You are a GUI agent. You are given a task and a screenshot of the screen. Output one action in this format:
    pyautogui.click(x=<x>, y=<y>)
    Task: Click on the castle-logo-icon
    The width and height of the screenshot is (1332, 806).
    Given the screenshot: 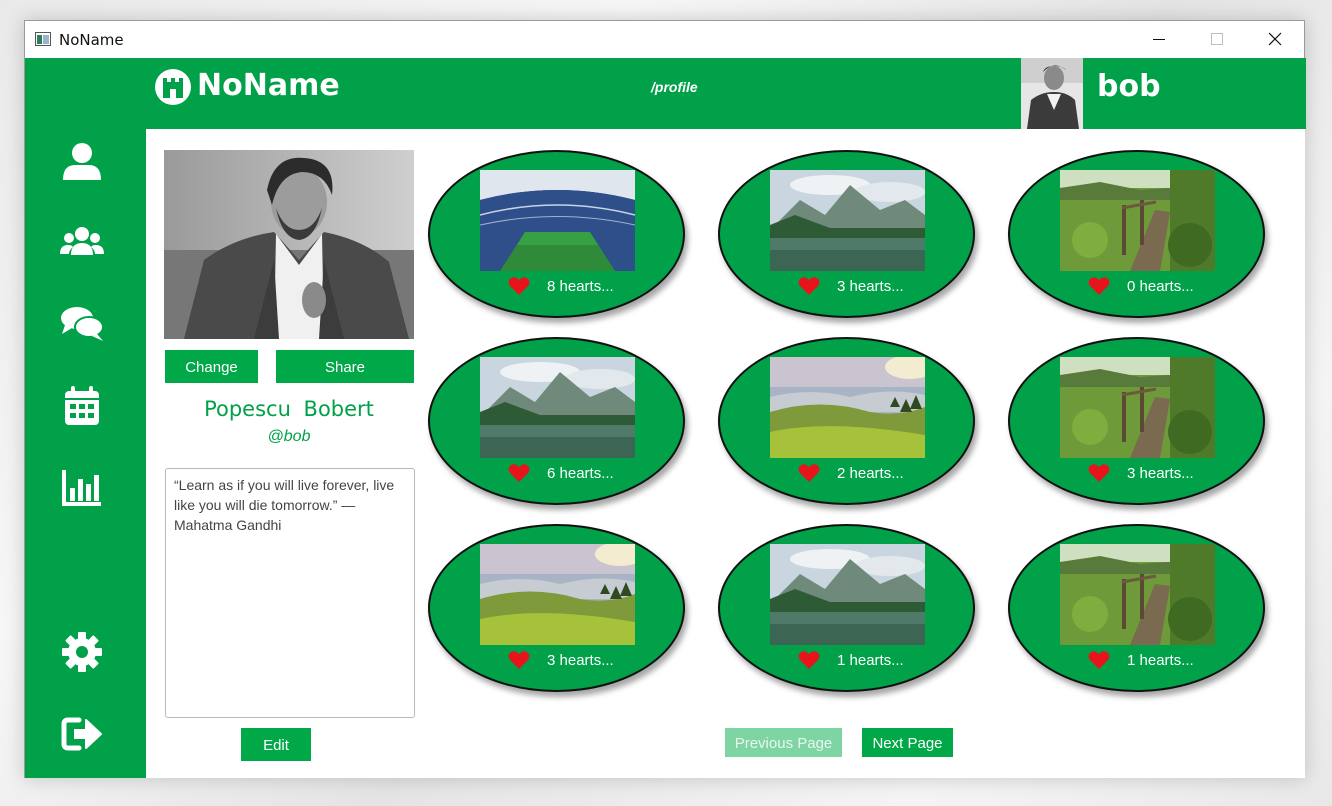 What is the action you would take?
    pyautogui.click(x=173, y=87)
    